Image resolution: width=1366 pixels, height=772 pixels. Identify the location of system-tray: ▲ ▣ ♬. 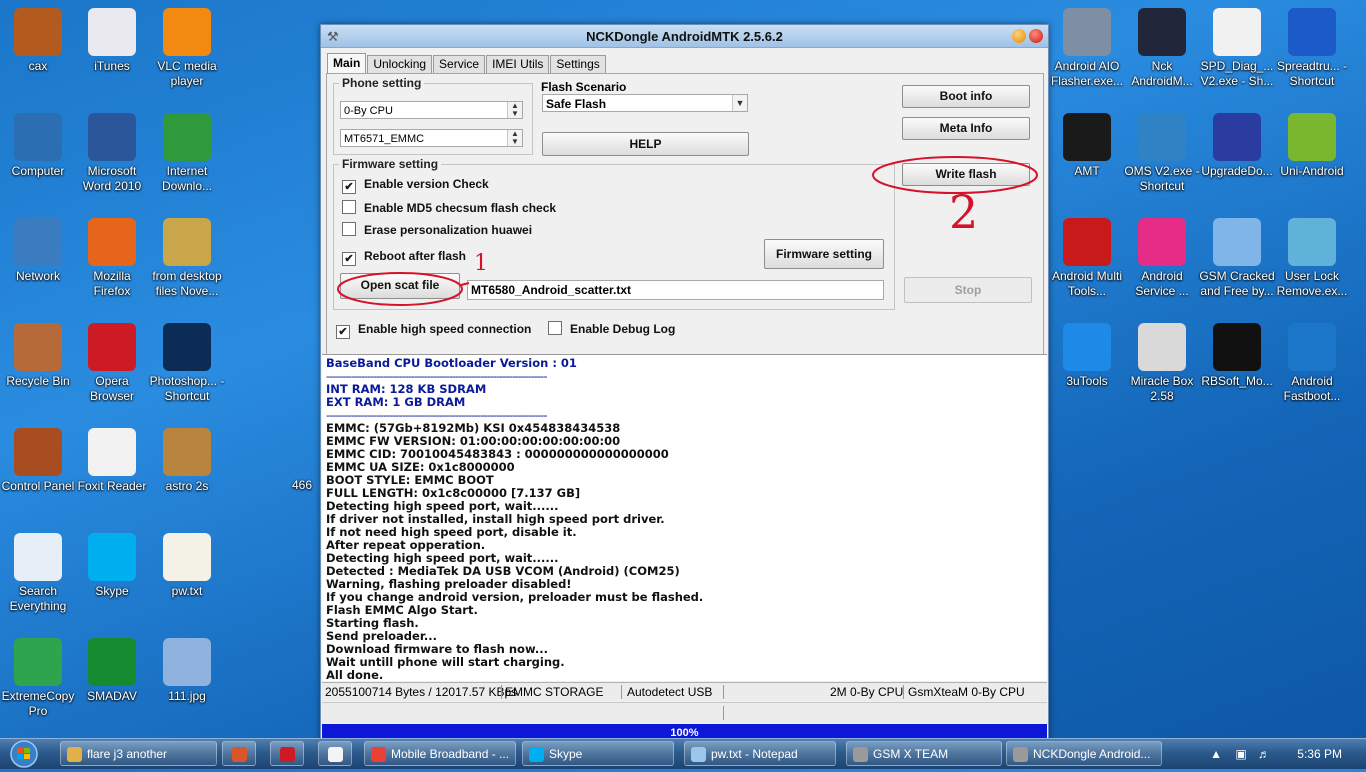
(1240, 754).